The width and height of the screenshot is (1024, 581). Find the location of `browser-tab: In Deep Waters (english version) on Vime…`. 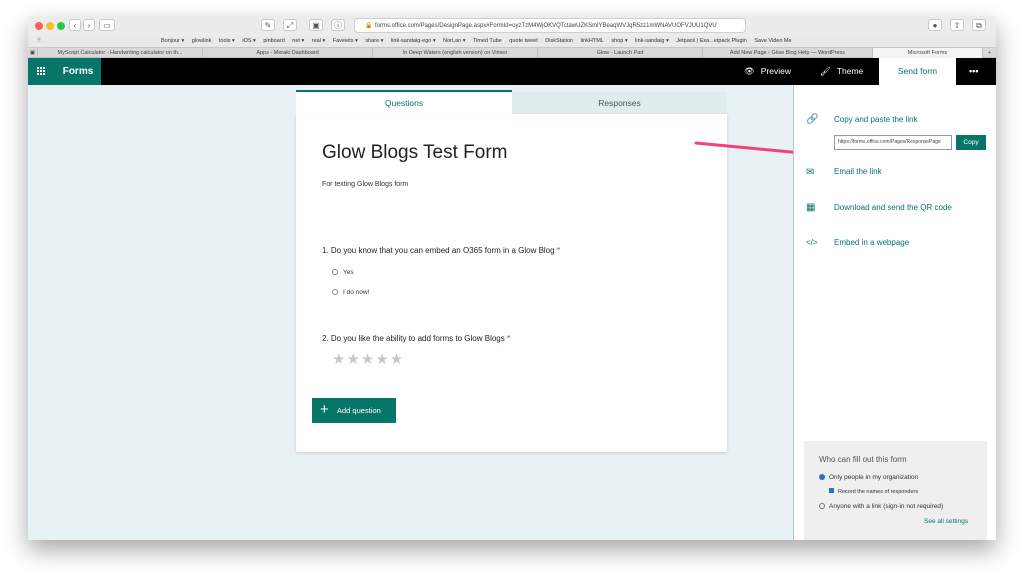

browser-tab: In Deep Waters (english version) on Vime… is located at coordinates (455, 53).